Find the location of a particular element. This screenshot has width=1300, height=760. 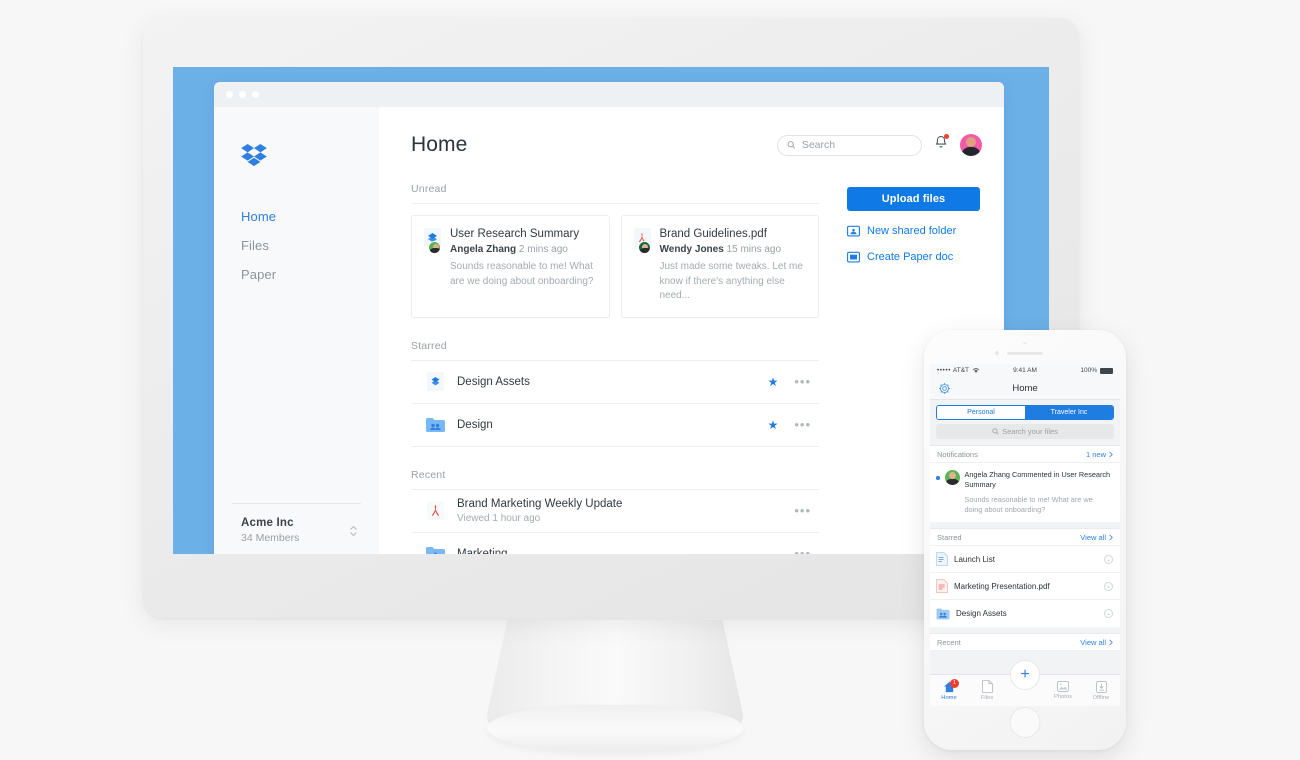

phone-home-button is located at coordinates (1025, 722).